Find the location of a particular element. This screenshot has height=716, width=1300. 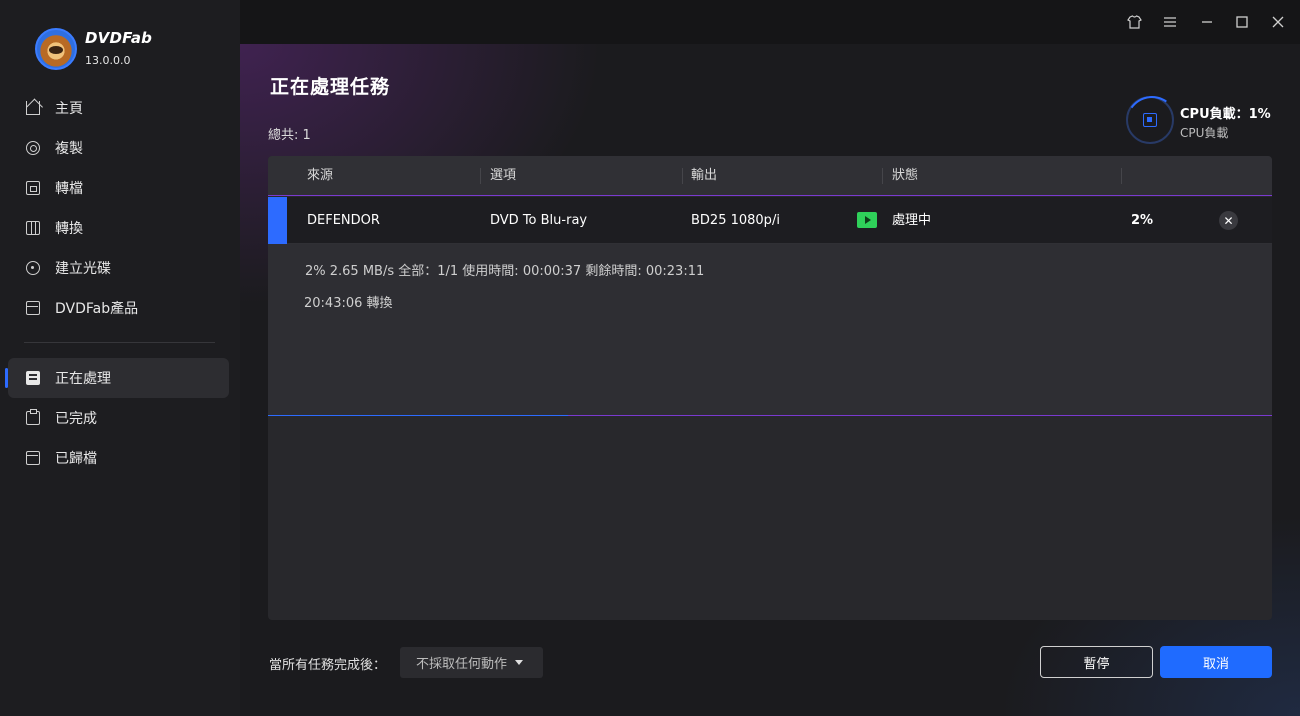

after-tasks-label: 當所有任務完成後： is located at coordinates (328, 665).